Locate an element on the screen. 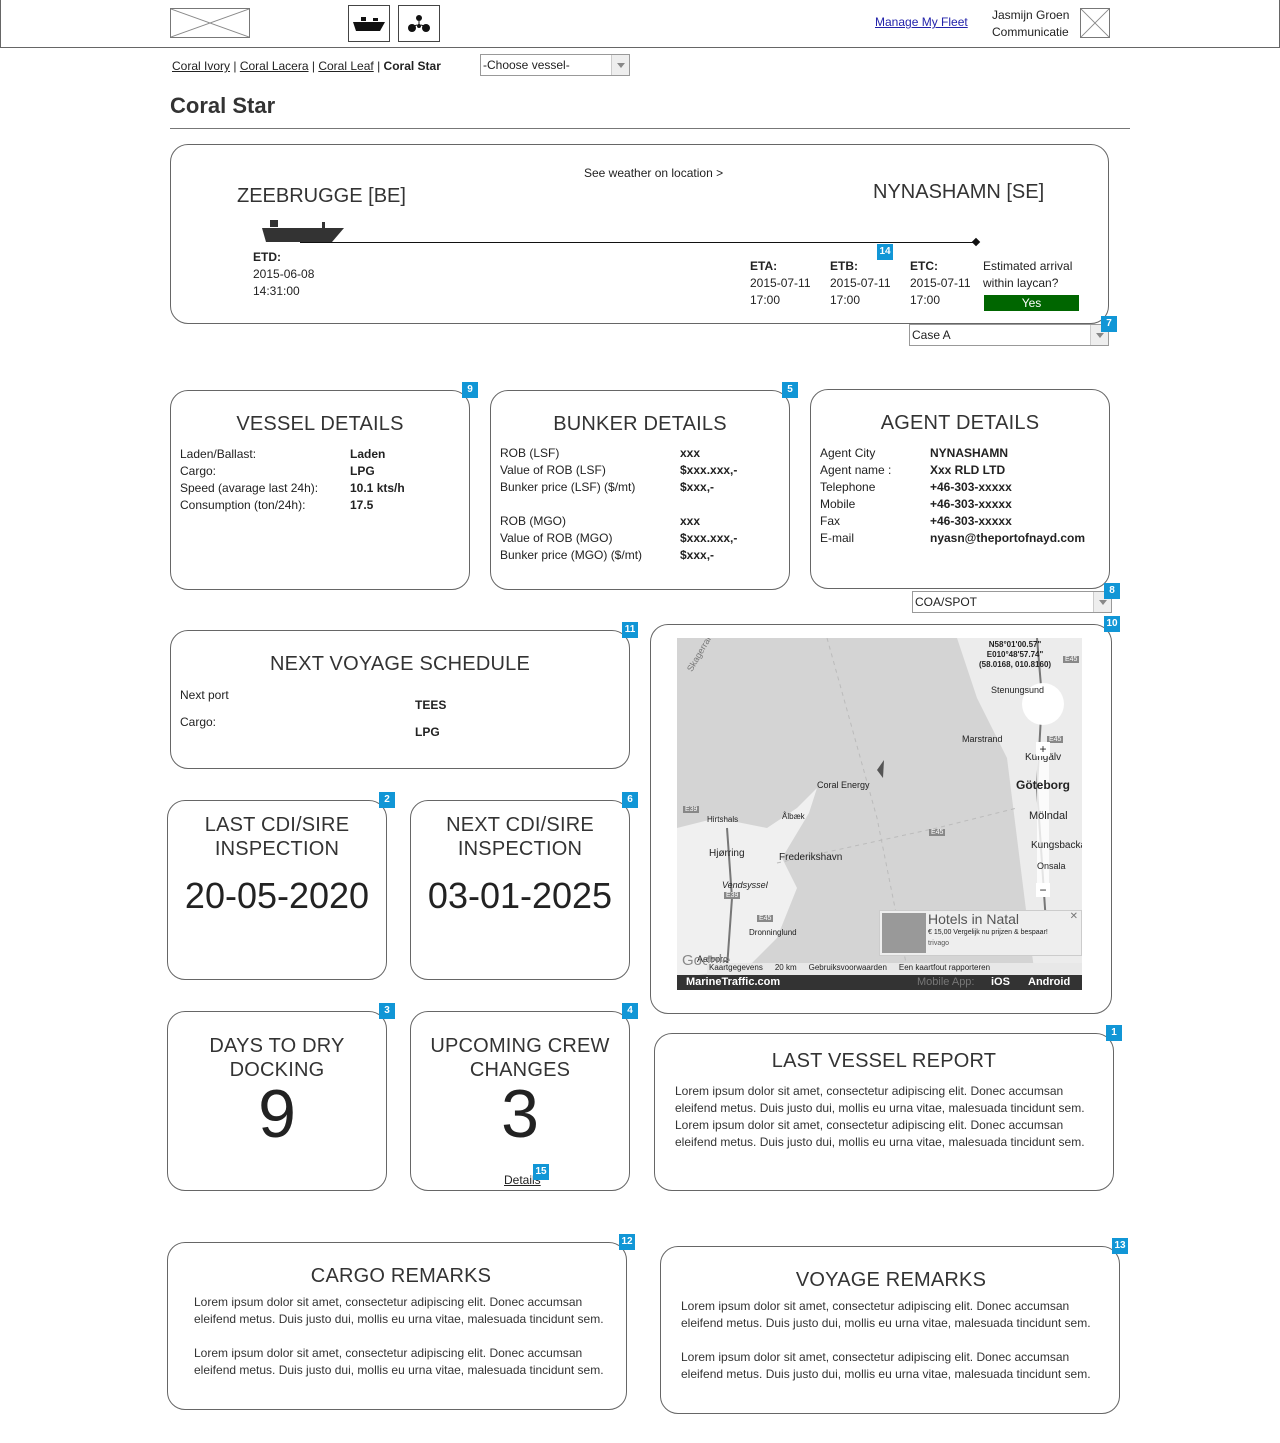 The height and width of the screenshot is (1443, 1280). breadcrumb-coral-ivory: Coral Ivory is located at coordinates (201, 66).